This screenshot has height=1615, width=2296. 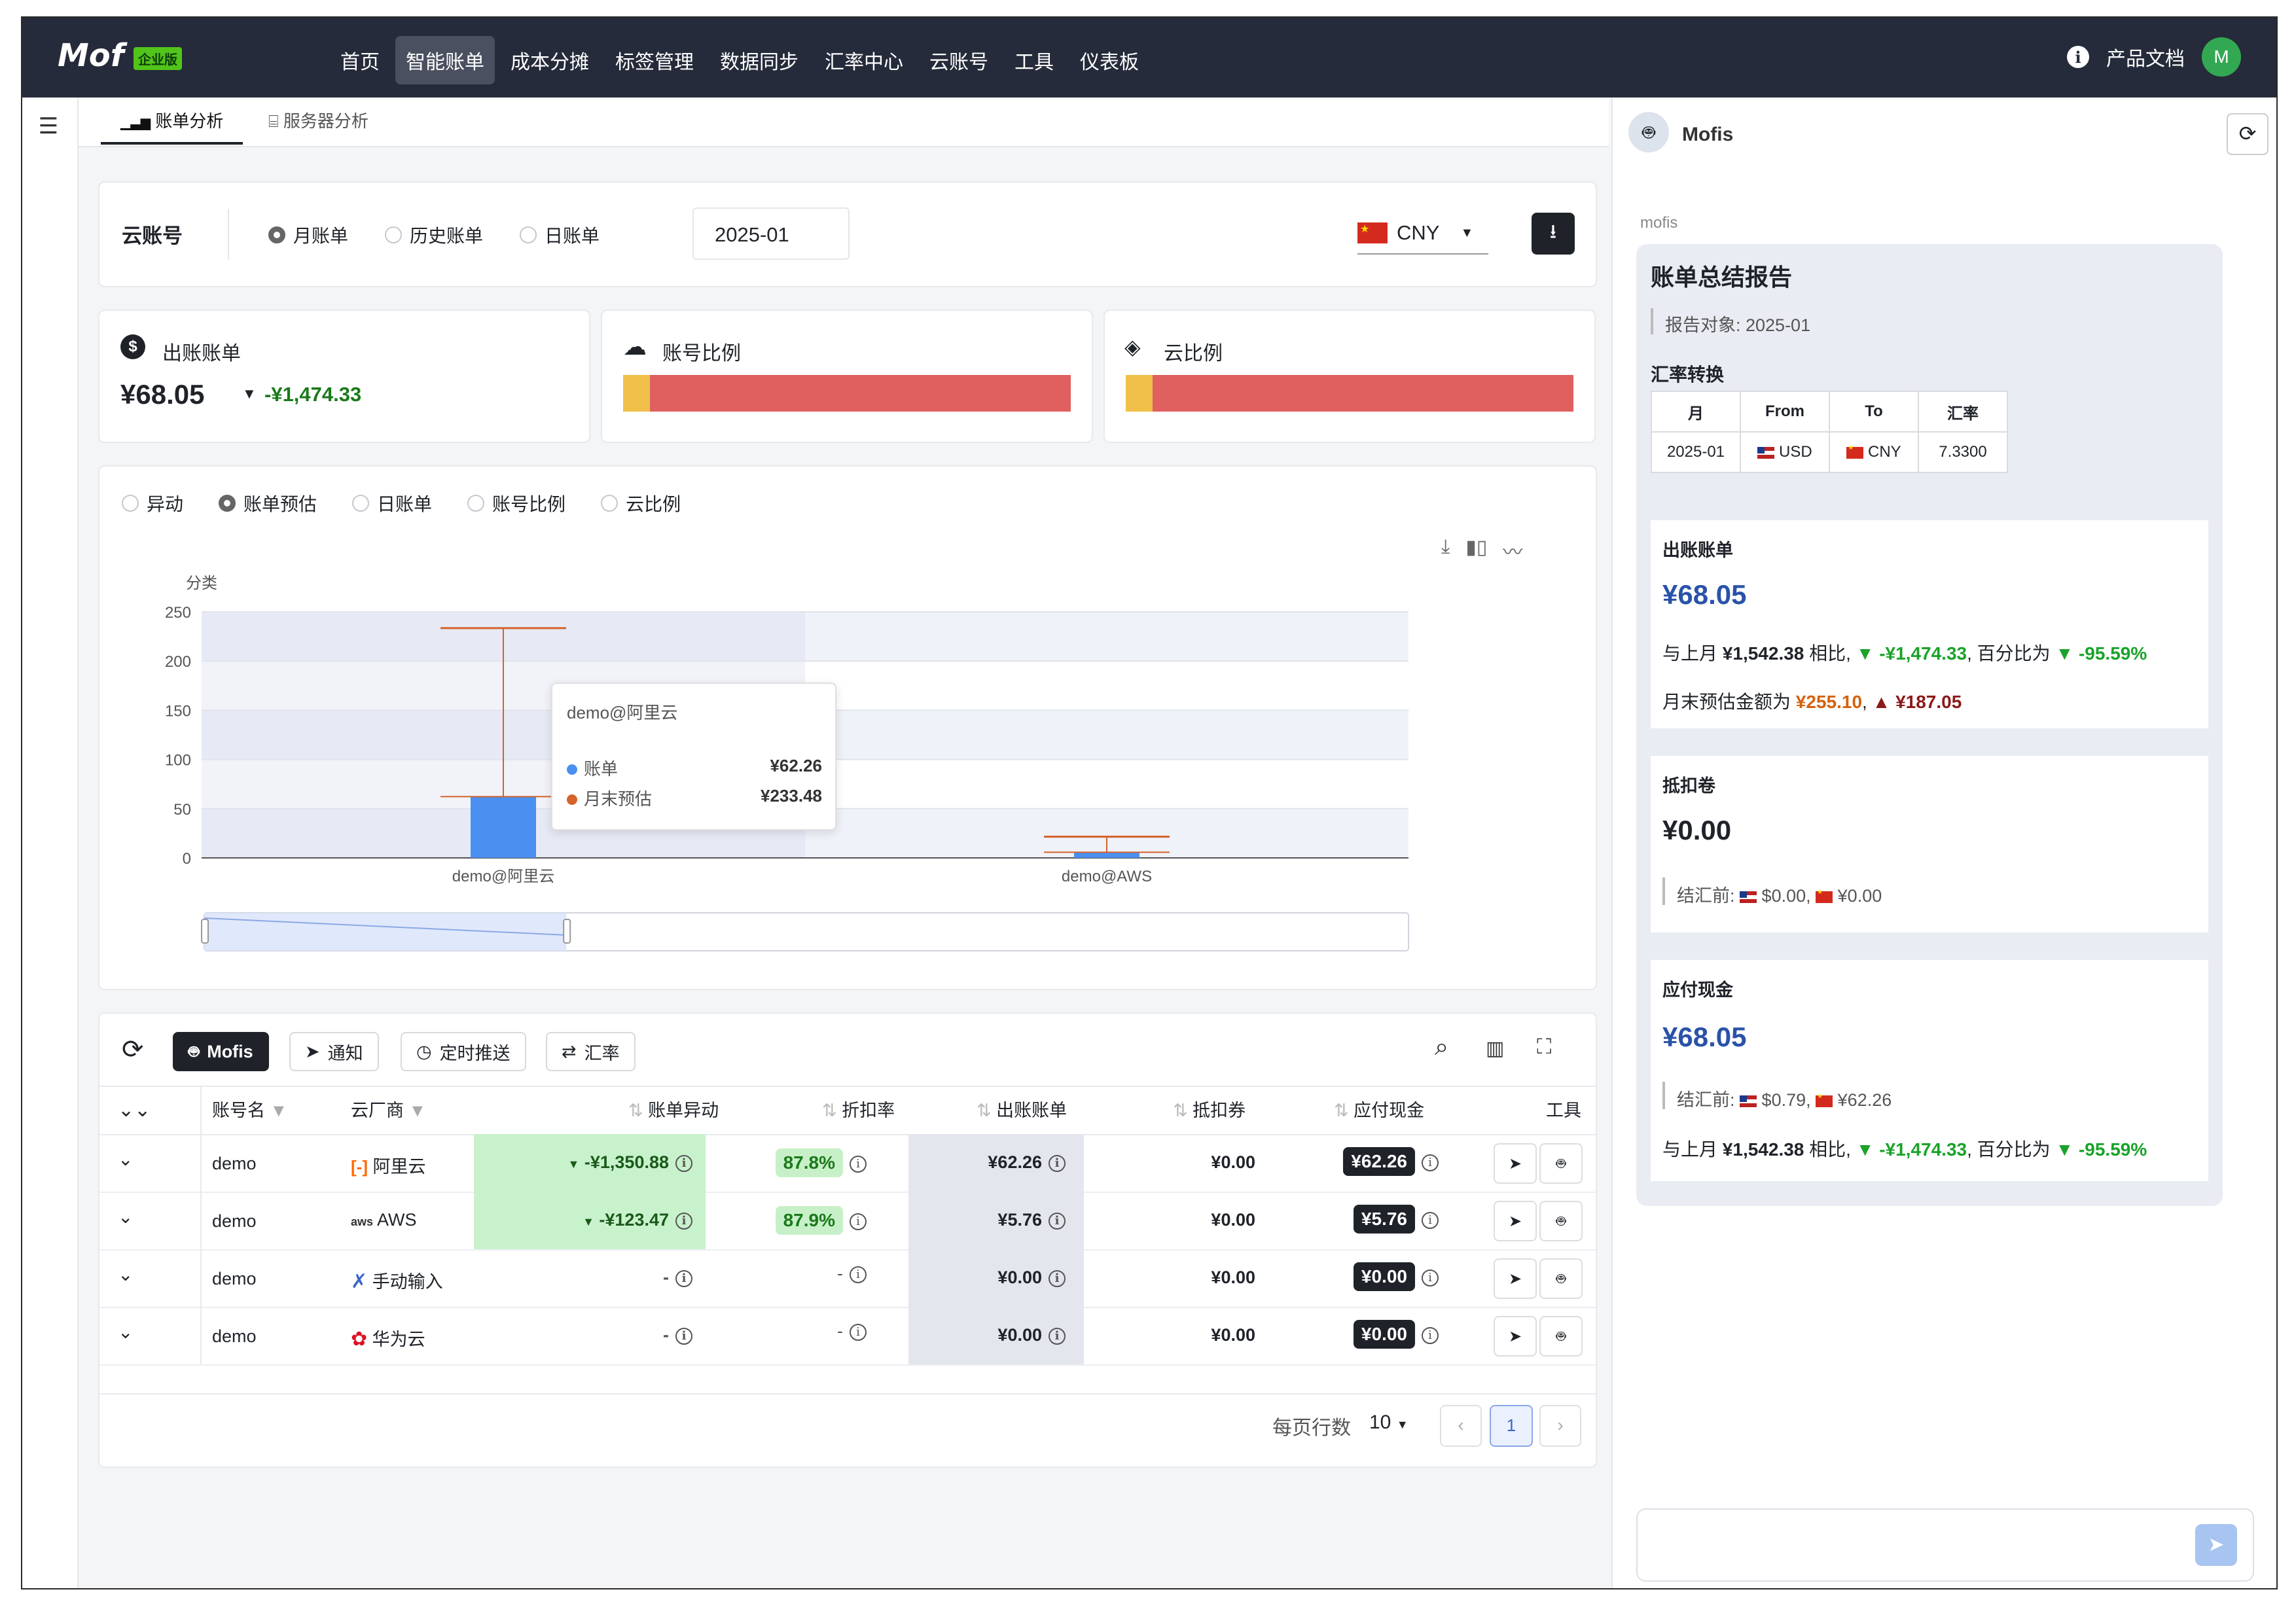 I want to click on cloud-ratio-bar, so click(x=1349, y=394).